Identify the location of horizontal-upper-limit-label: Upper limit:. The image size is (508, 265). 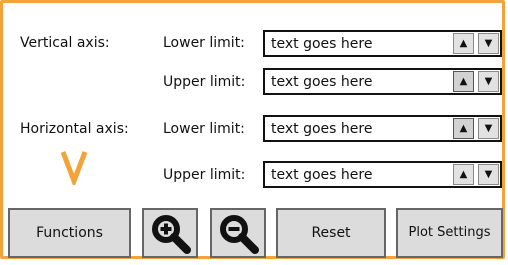
(204, 175).